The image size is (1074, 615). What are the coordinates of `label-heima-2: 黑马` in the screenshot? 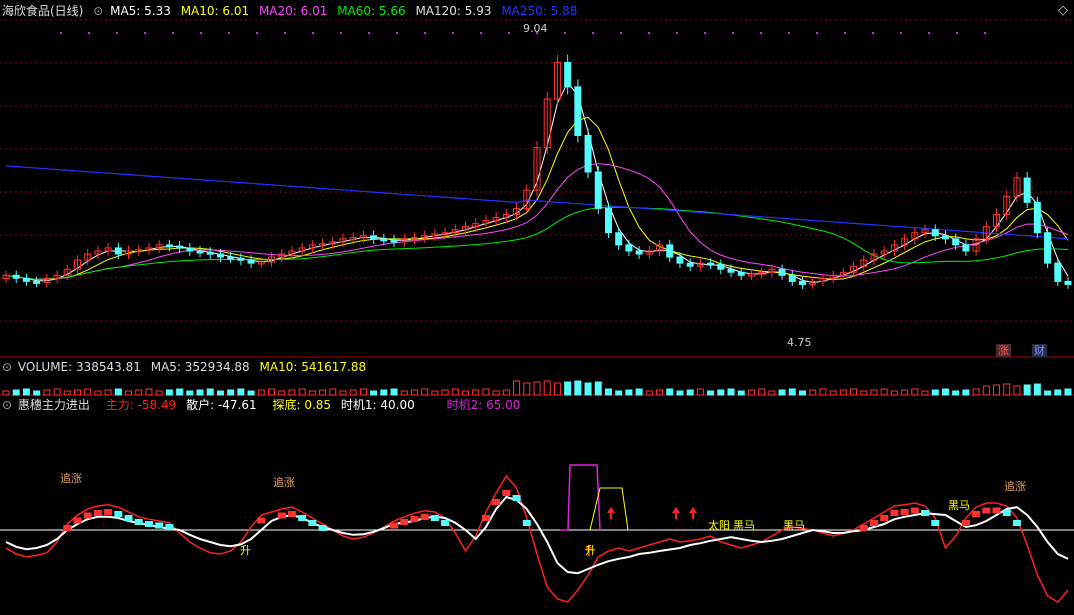 It's located at (794, 525).